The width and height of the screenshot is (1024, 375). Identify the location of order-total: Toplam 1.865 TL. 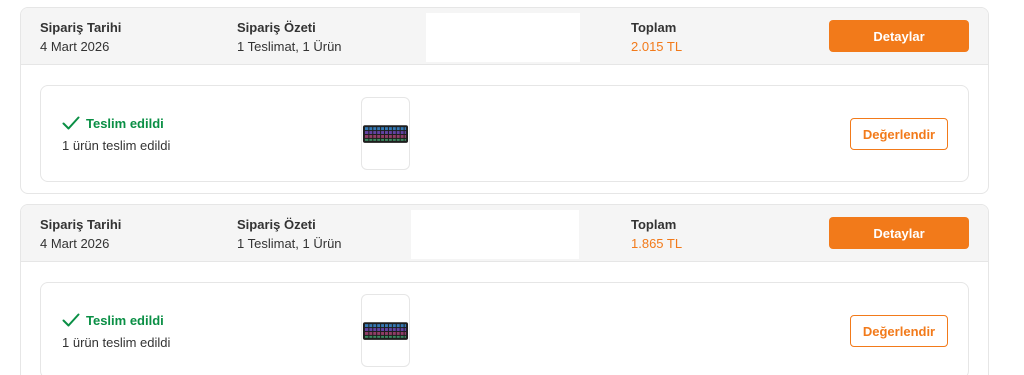
(656, 234).